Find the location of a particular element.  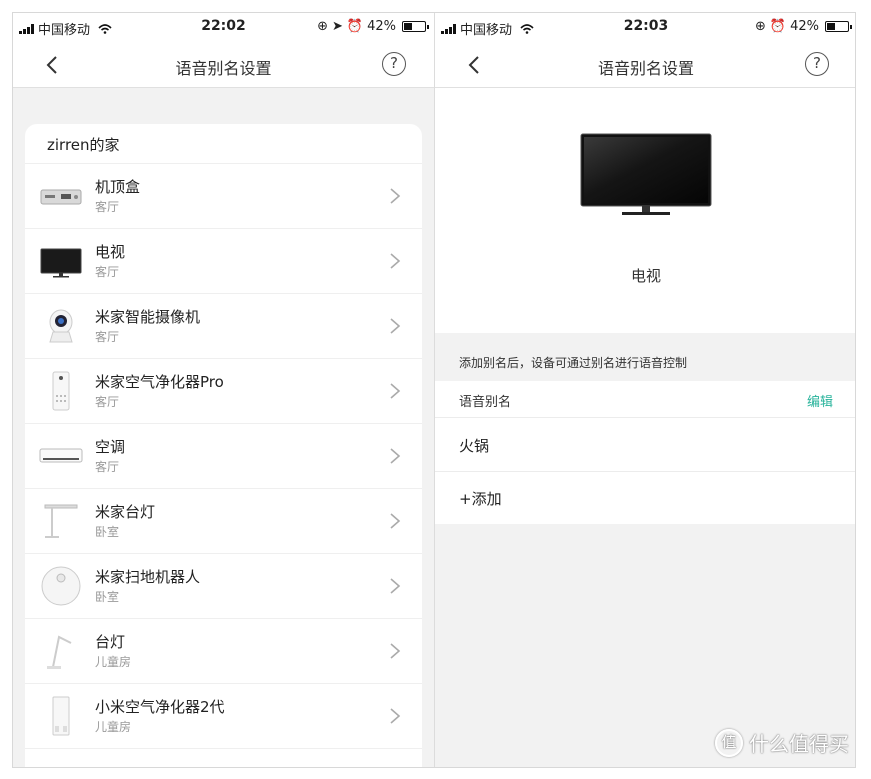

device-name: 机顶盒 is located at coordinates (118, 187).